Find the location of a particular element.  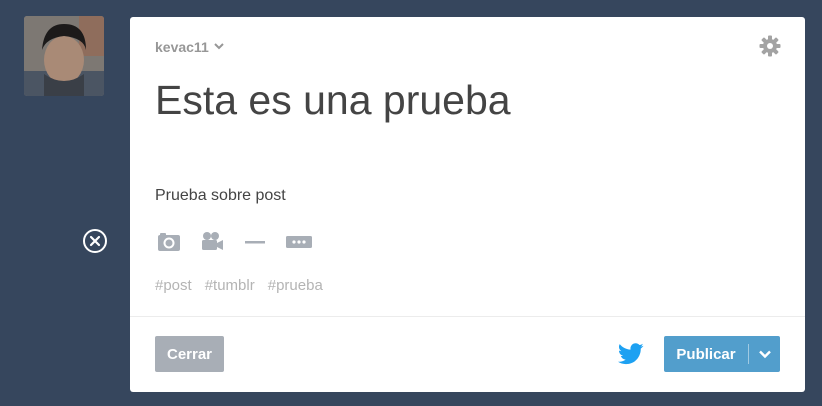

close-post-icon is located at coordinates (95, 241).